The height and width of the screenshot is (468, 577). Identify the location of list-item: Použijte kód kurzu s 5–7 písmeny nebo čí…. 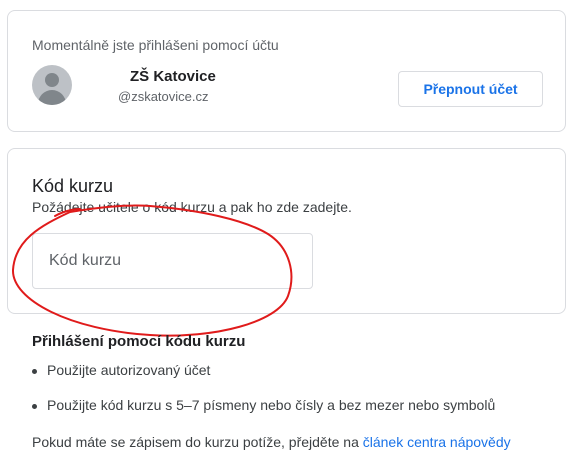
(263, 405).